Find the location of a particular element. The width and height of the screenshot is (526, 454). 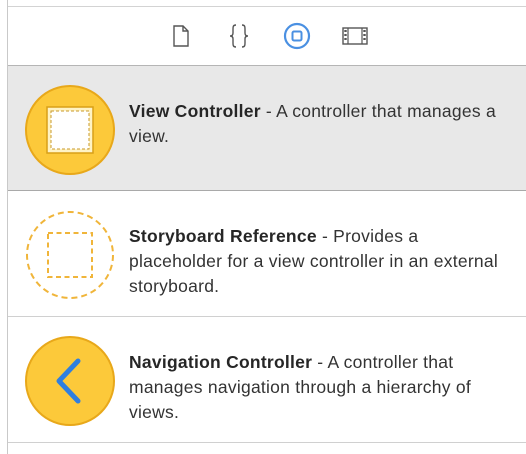

object-library-tab is located at coordinates (297, 36).